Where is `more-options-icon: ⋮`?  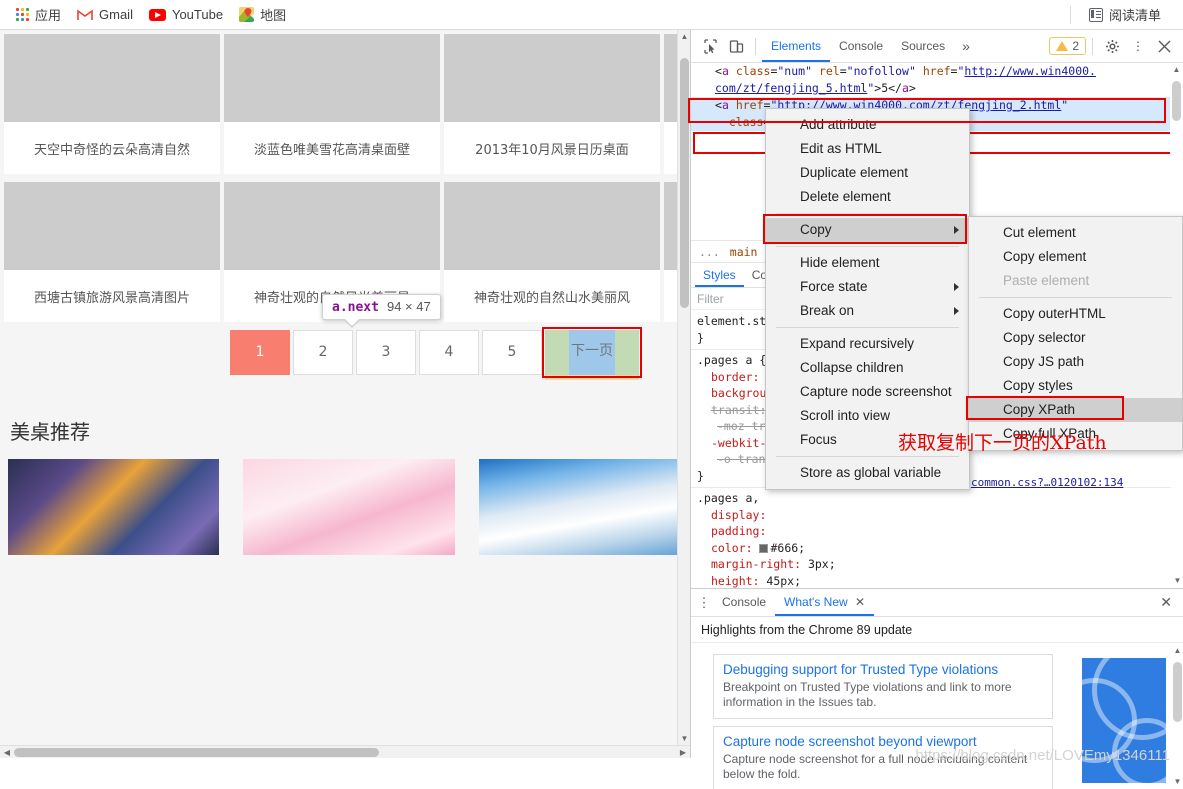
more-options-icon: ⋮ is located at coordinates (1138, 46).